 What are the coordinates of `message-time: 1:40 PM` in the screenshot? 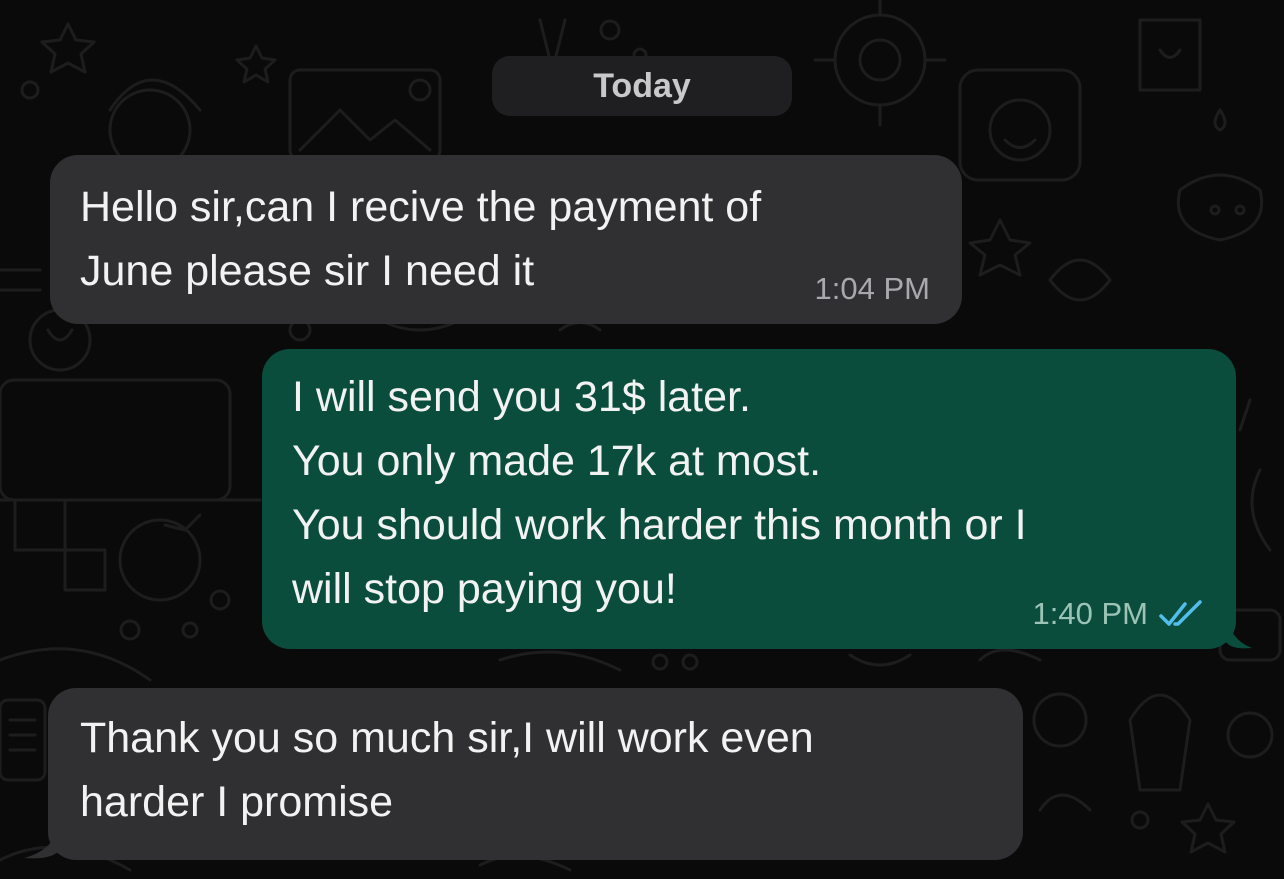 It's located at (1090, 613).